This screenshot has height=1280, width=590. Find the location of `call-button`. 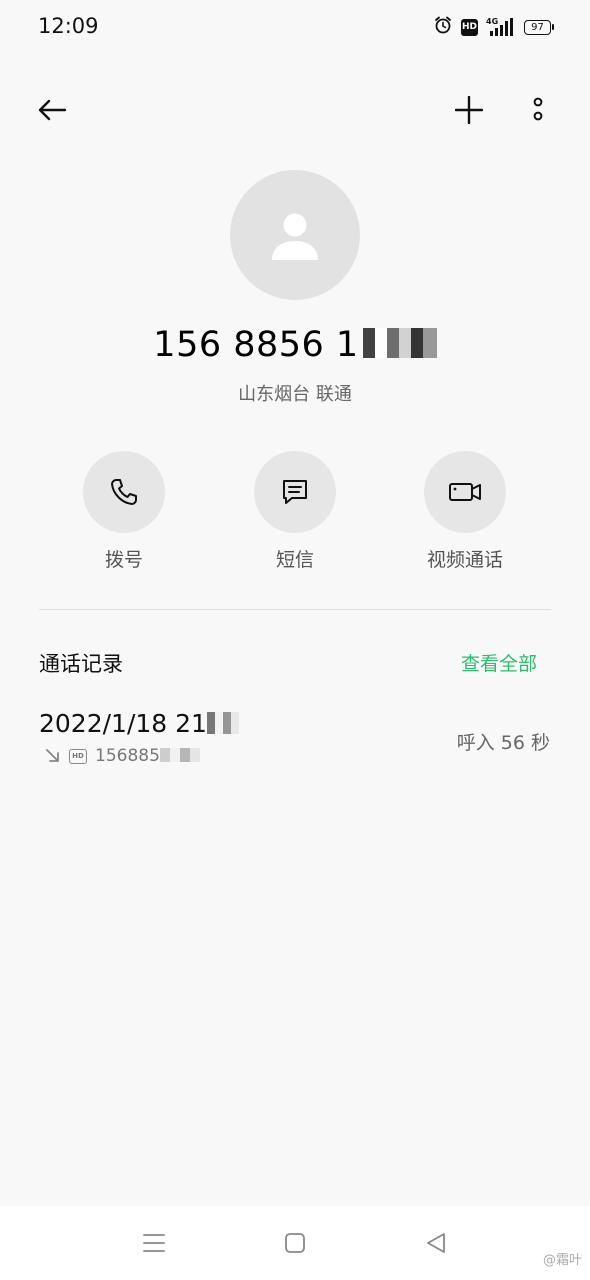

call-button is located at coordinates (124, 492).